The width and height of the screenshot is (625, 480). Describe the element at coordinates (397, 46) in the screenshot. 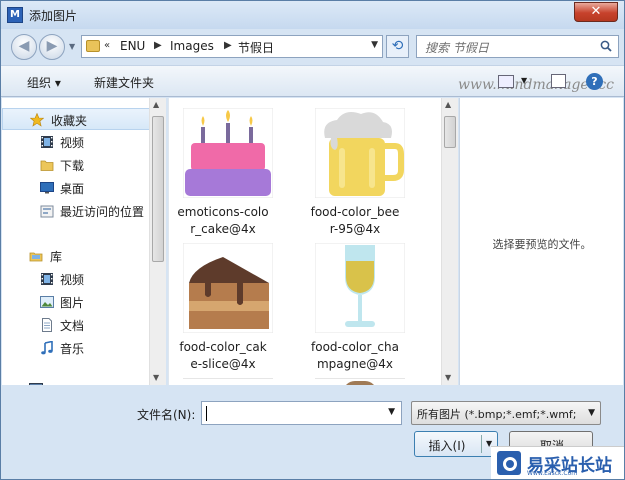

I see `refresh-button: ⟲` at that location.